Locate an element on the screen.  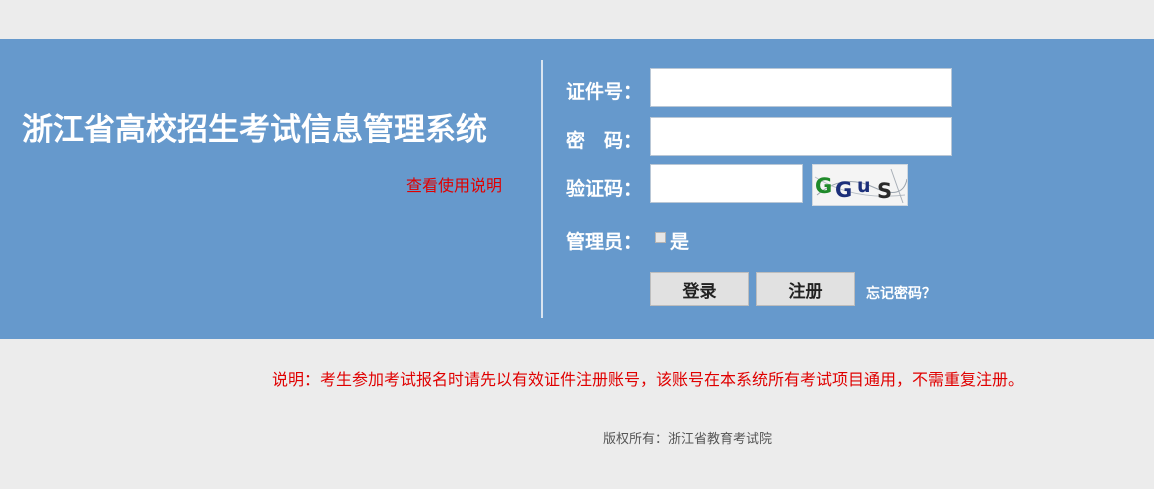
divider is located at coordinates (542, 189).